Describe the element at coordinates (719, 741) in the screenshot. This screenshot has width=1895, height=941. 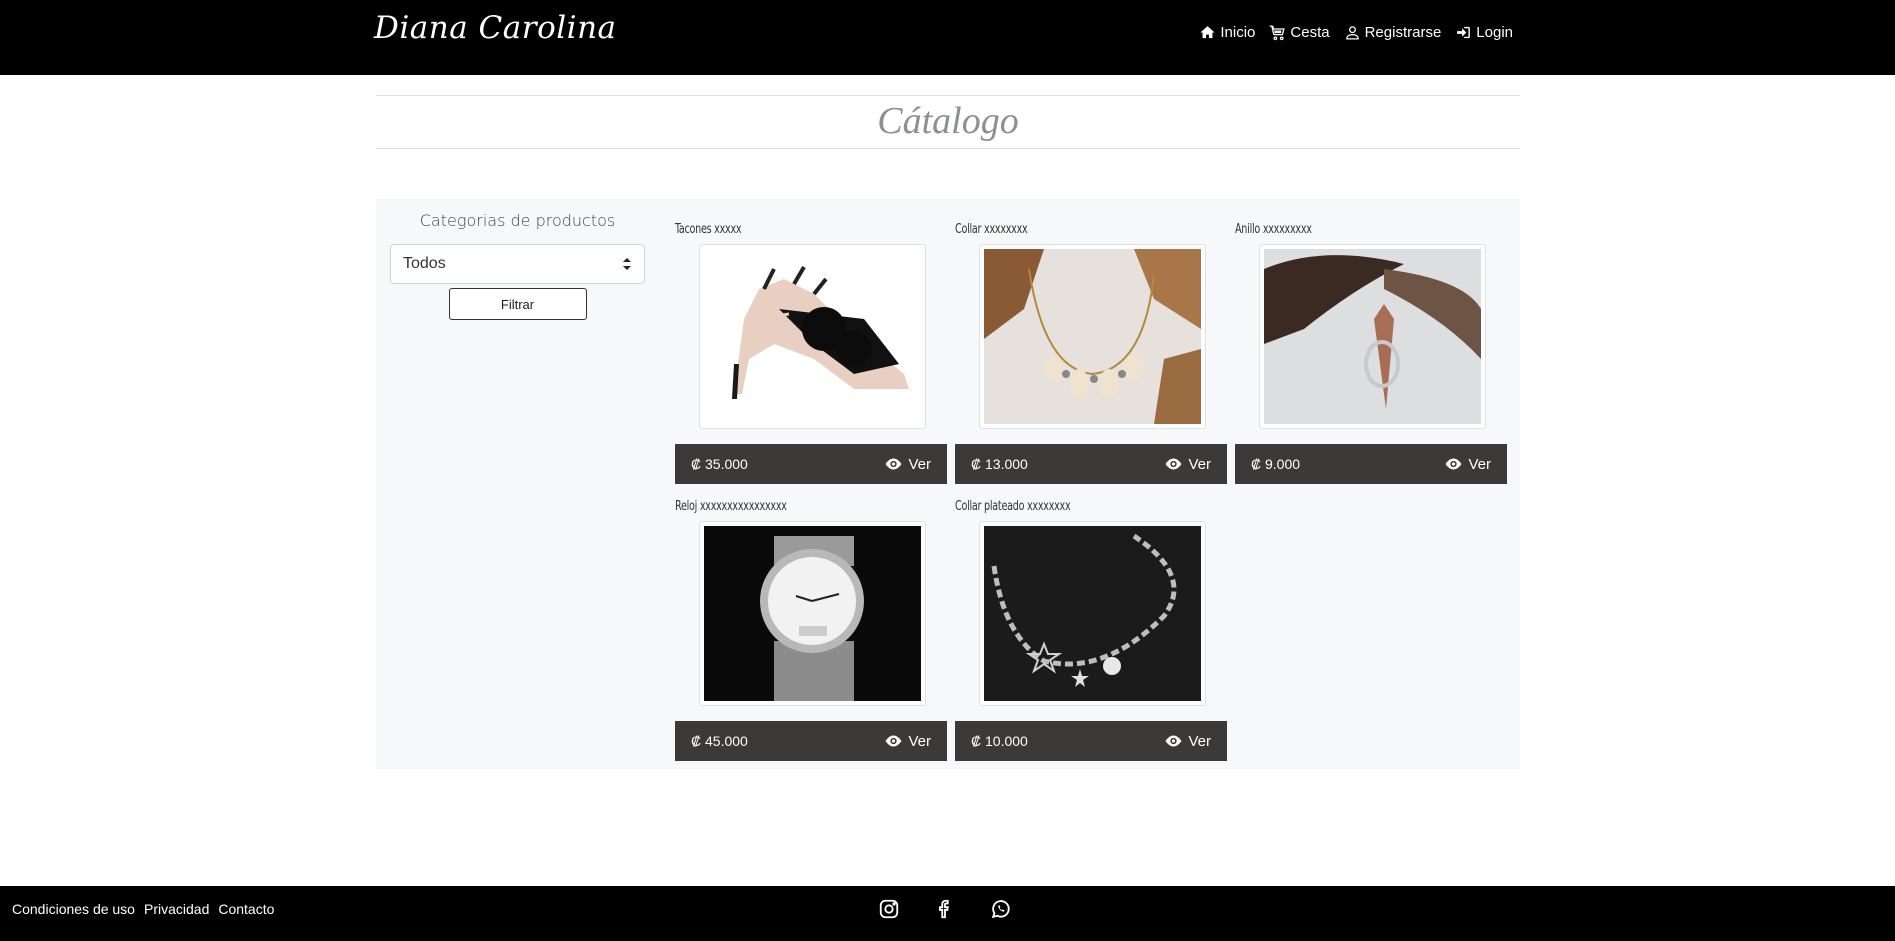
I see `product-price: ₡ 45.000` at that location.